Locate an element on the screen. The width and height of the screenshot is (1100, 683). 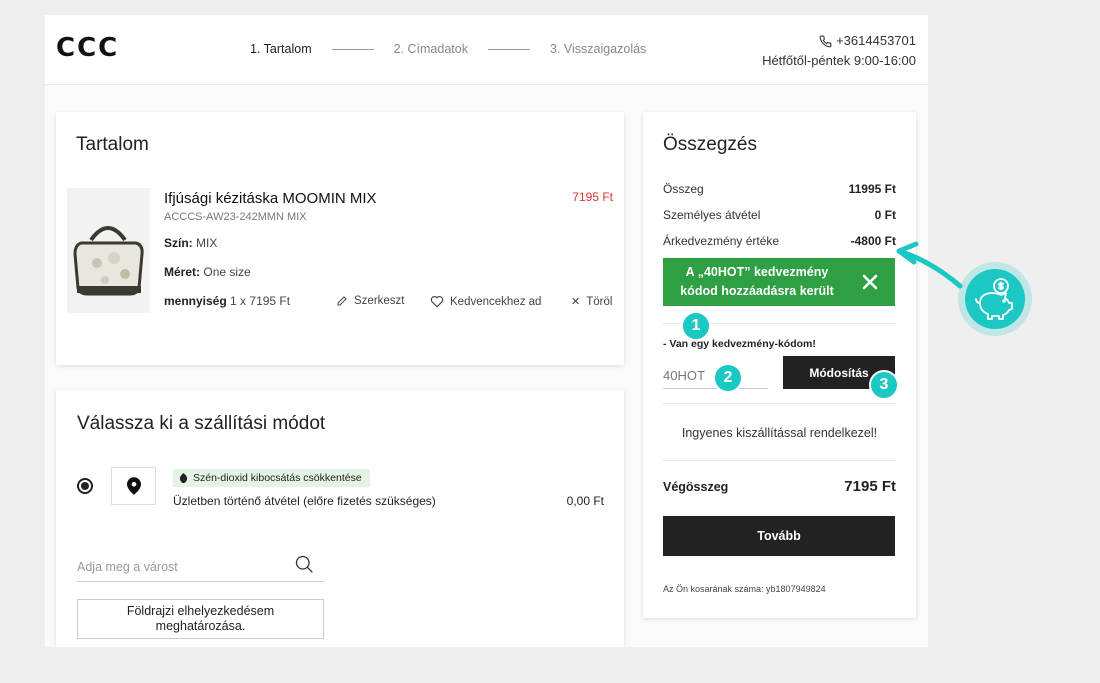
annotation-badge-2: 2 is located at coordinates (728, 378).